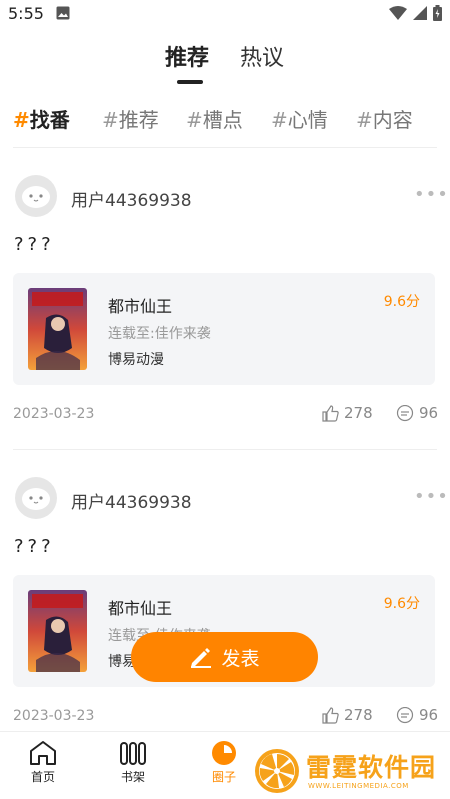  What do you see at coordinates (130, 118) in the screenshot?
I see `category-recommend: #推荐` at bounding box center [130, 118].